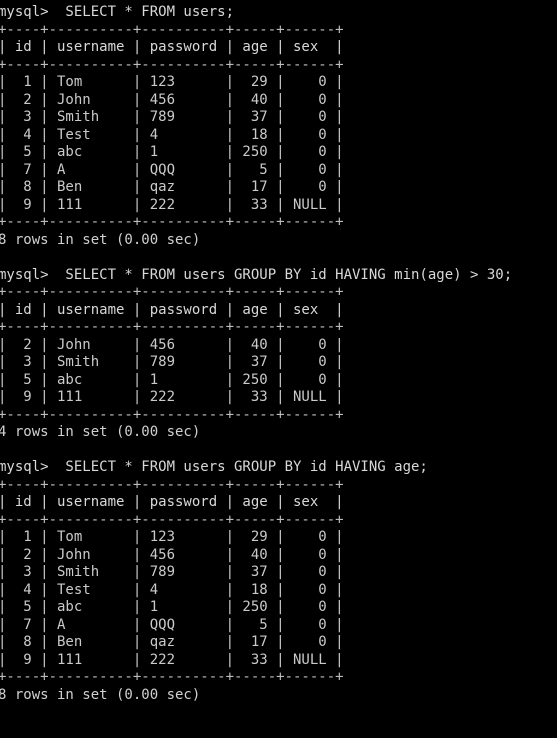  Describe the element at coordinates (100, 432) in the screenshot. I see `result-status: 4 rows in set (0.00 sec)` at that location.